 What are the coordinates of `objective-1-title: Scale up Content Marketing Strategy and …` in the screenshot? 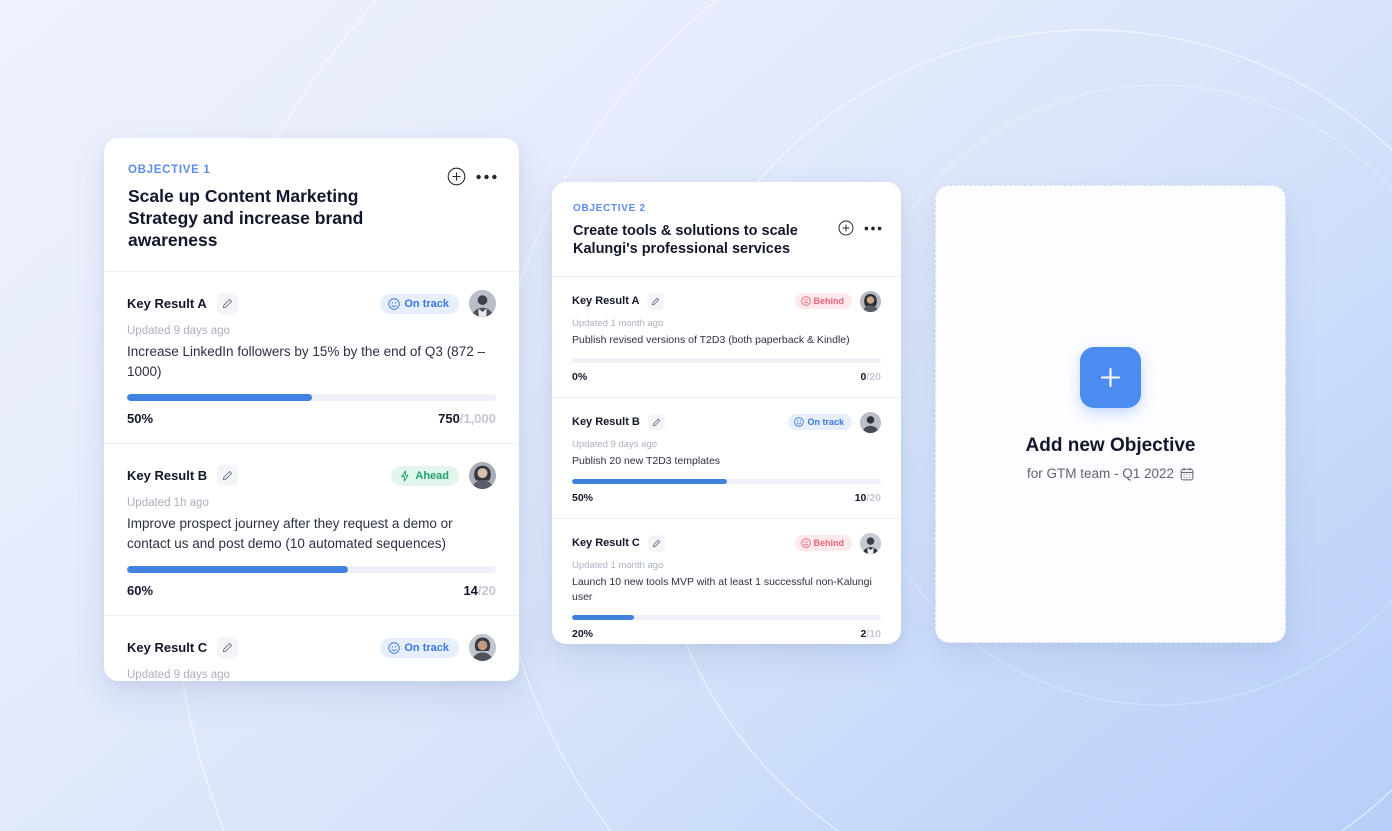 It's located at (246, 218).